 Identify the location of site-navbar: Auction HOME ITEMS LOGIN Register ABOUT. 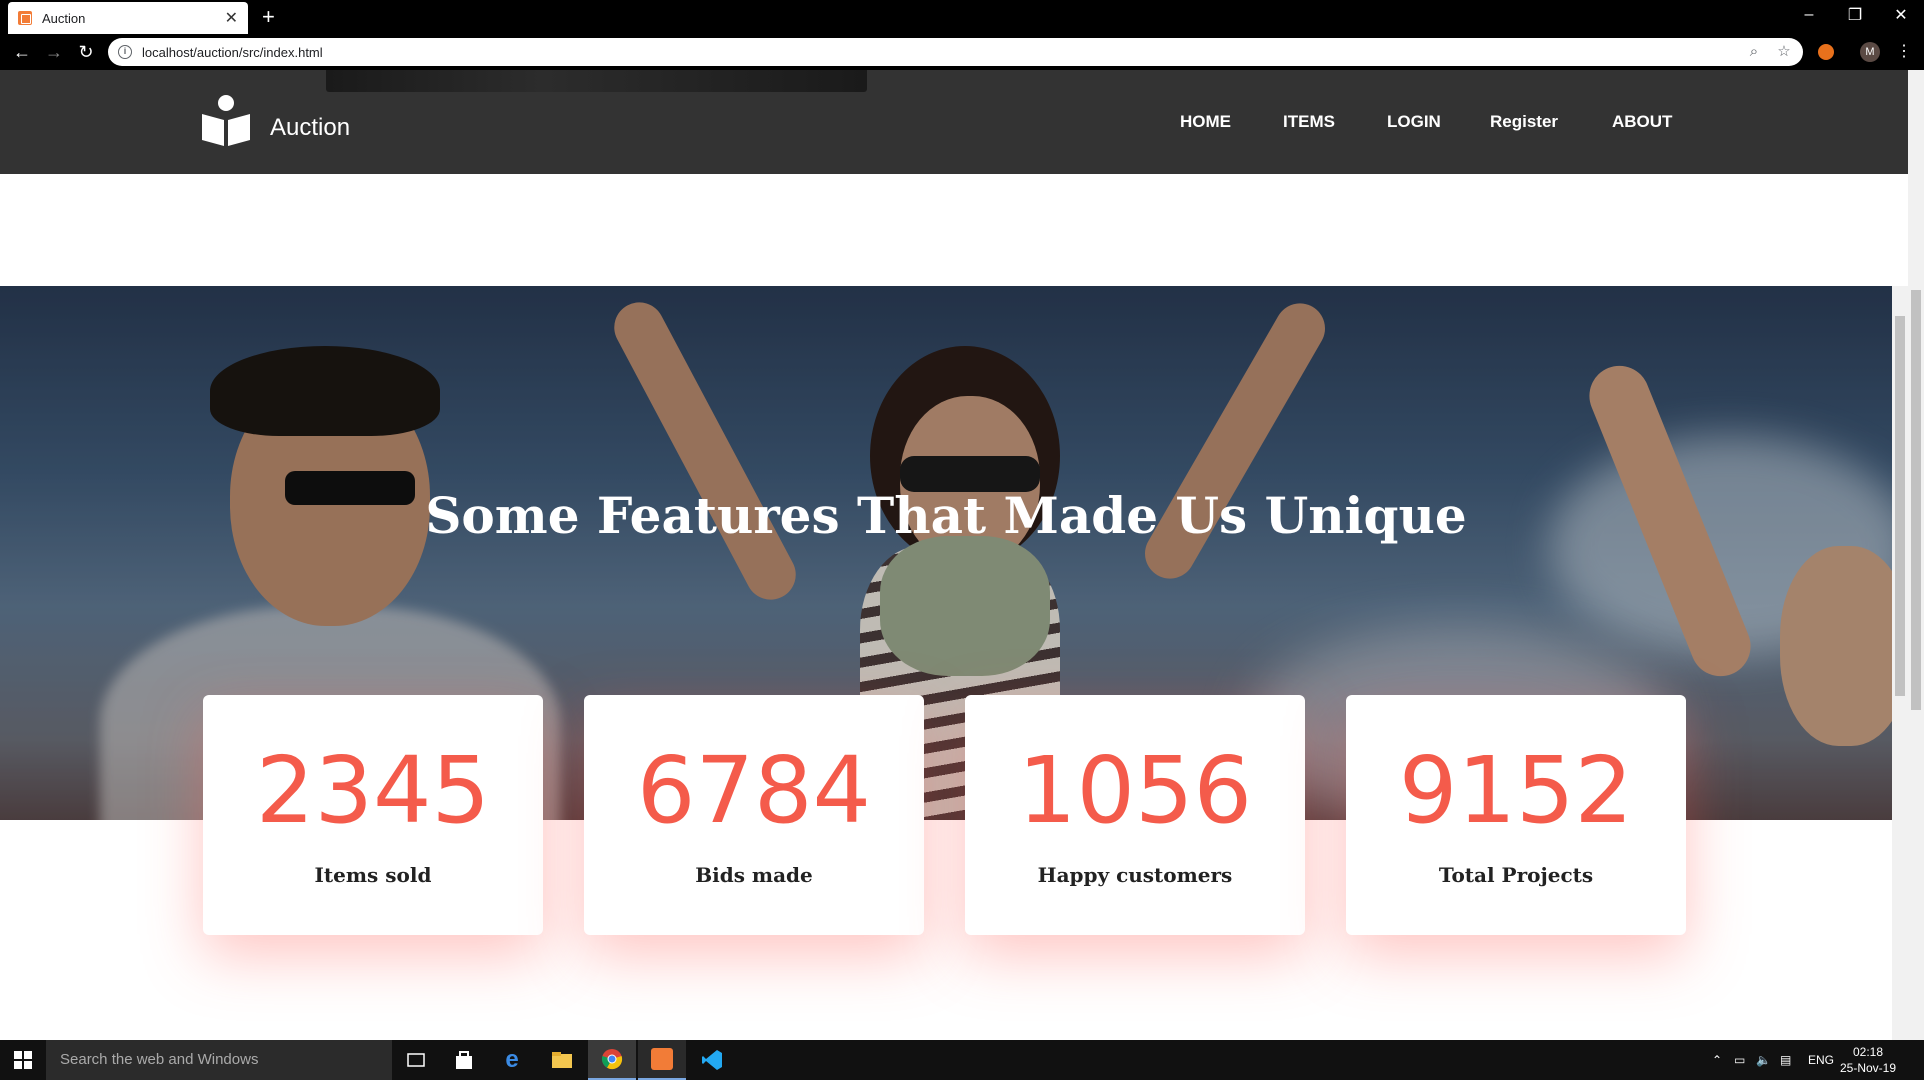
(954, 122).